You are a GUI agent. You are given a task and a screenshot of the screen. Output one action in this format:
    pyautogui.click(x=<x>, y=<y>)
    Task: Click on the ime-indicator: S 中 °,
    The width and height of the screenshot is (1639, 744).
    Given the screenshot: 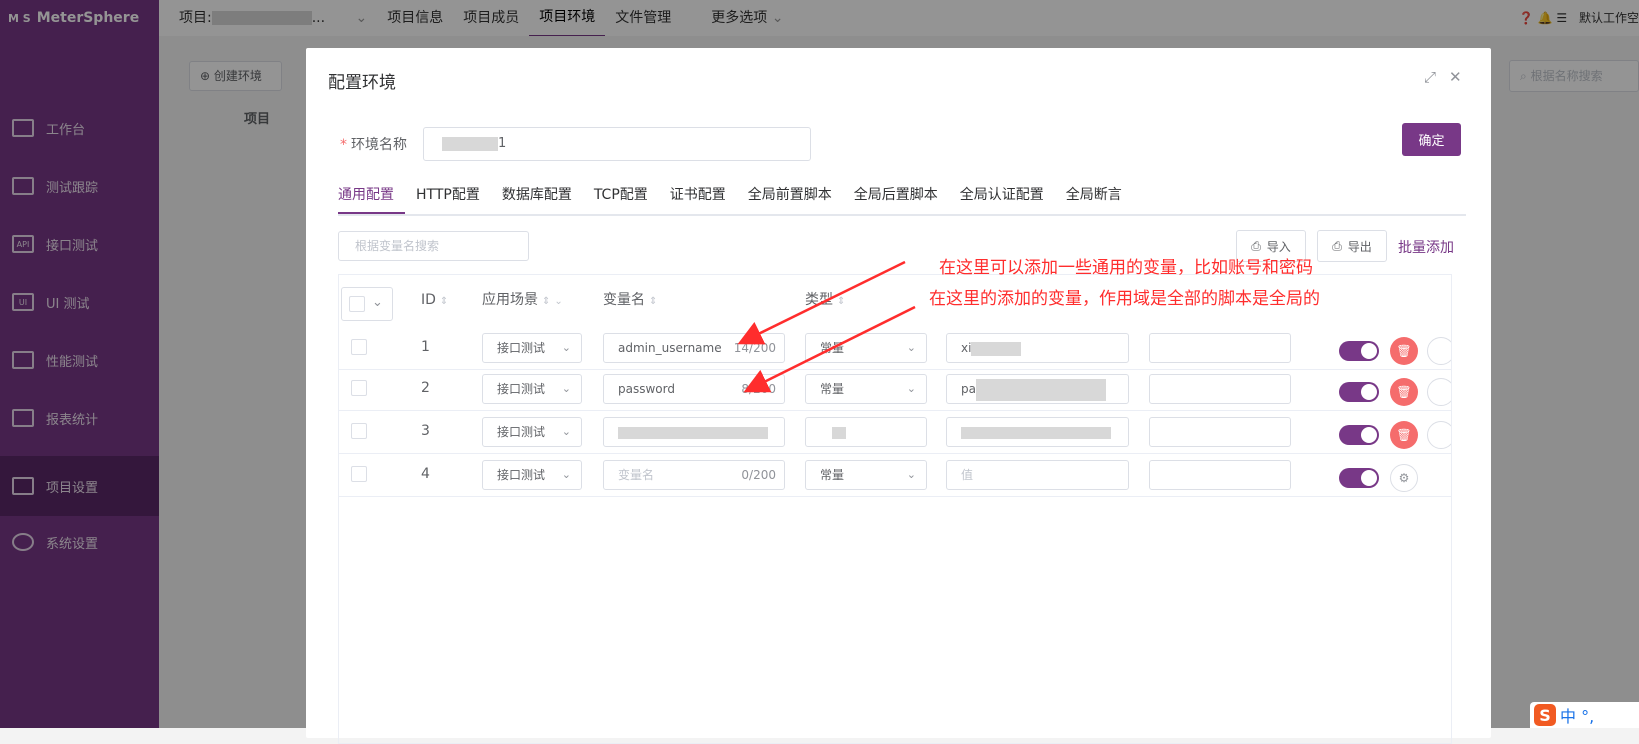 What is the action you would take?
    pyautogui.click(x=1584, y=715)
    